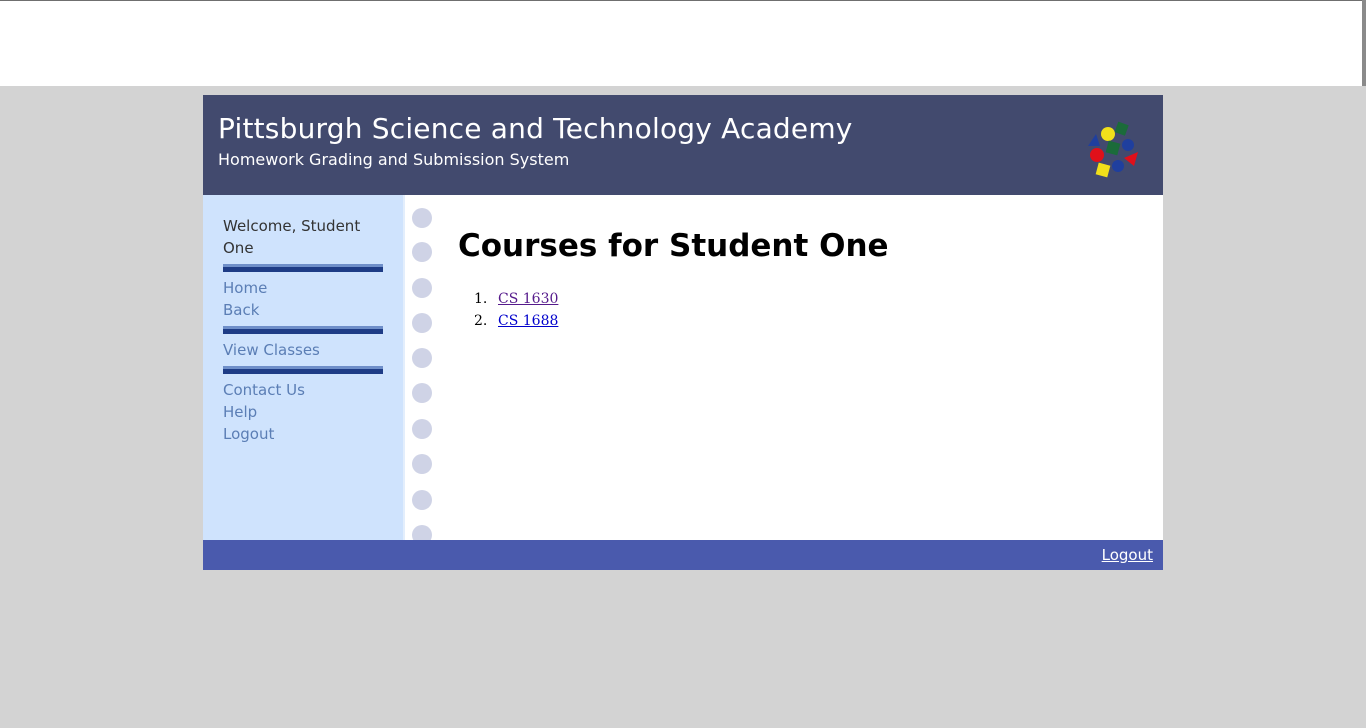 The width and height of the screenshot is (1366, 728). What do you see at coordinates (681, 43) in the screenshot?
I see `browser-top-area` at bounding box center [681, 43].